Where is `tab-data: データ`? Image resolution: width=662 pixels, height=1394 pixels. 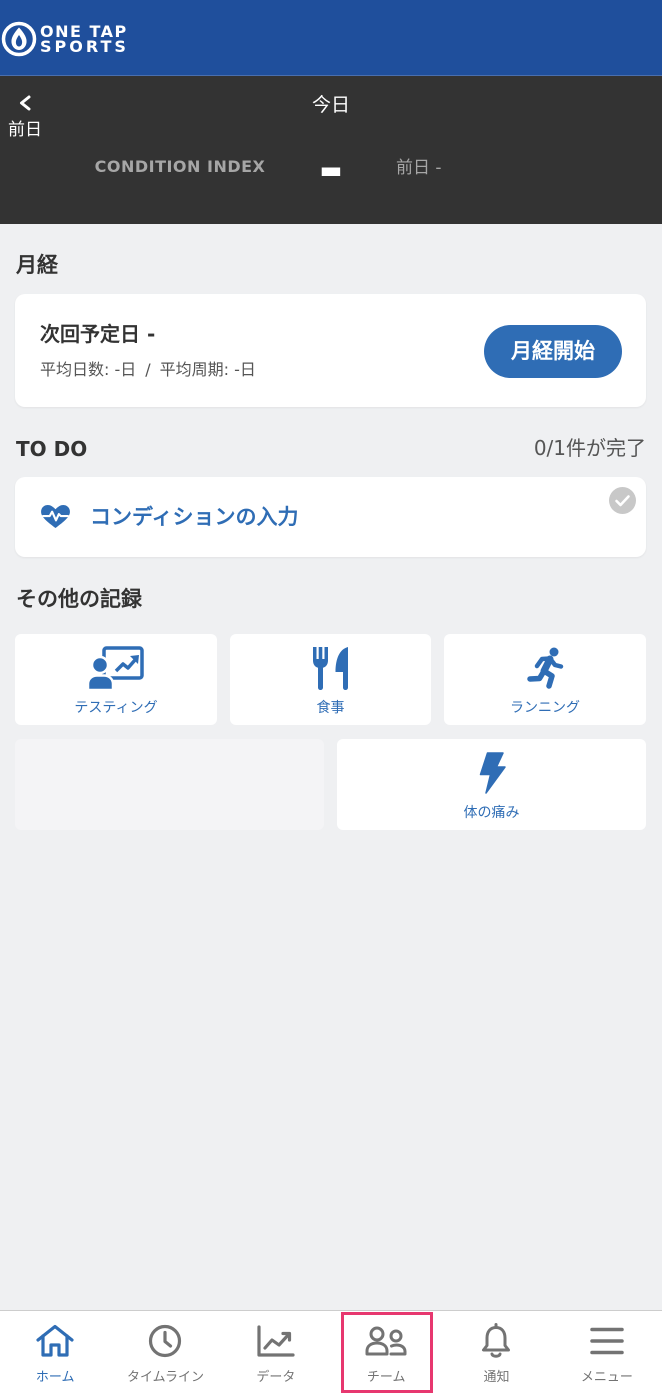 tab-data: データ is located at coordinates (276, 1352).